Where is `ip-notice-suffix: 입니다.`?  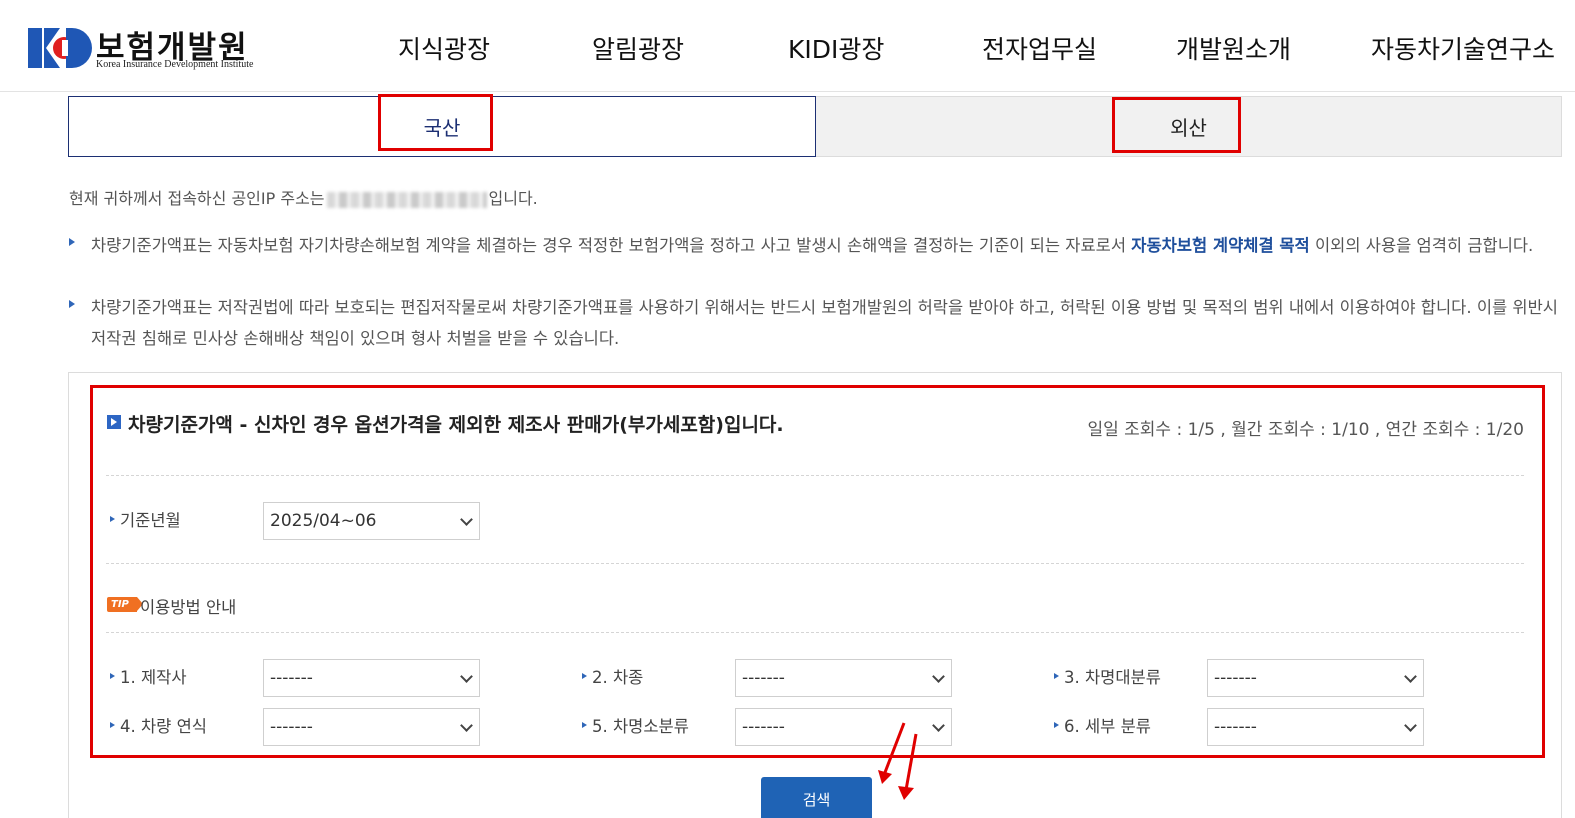
ip-notice-suffix: 입니다. is located at coordinates (513, 198).